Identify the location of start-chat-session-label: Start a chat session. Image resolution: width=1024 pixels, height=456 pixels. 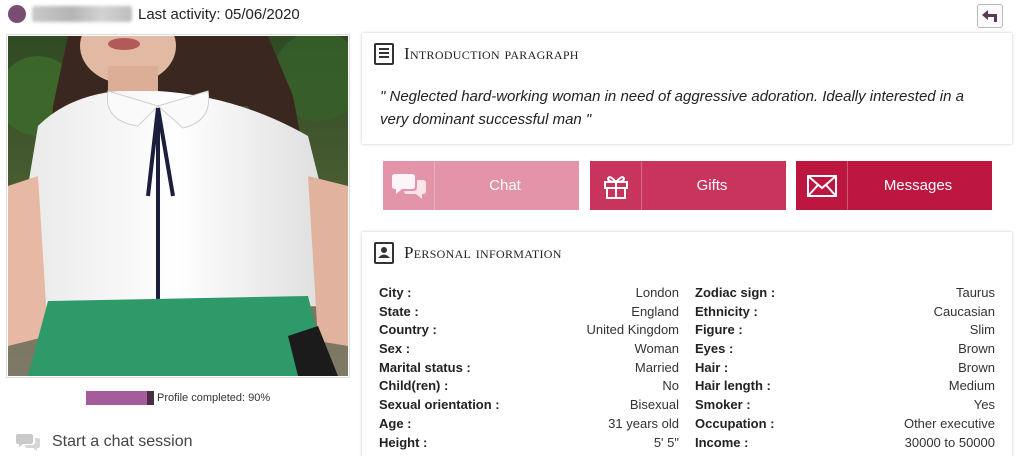
(122, 441).